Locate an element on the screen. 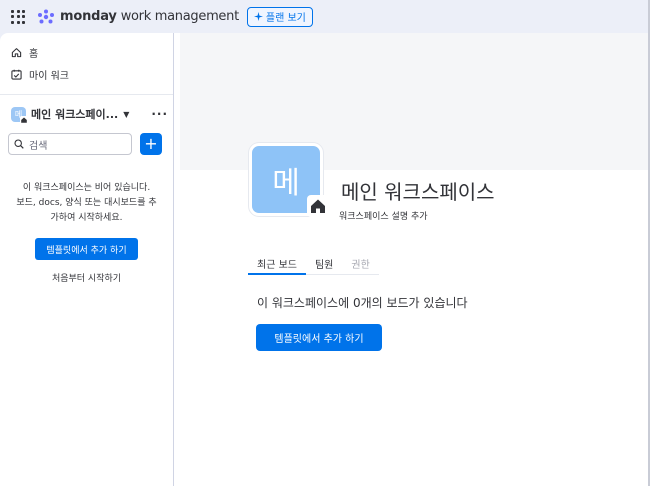  empty-line: 보드, docs, 양식 또는 대시보드를 추 is located at coordinates (86, 203).